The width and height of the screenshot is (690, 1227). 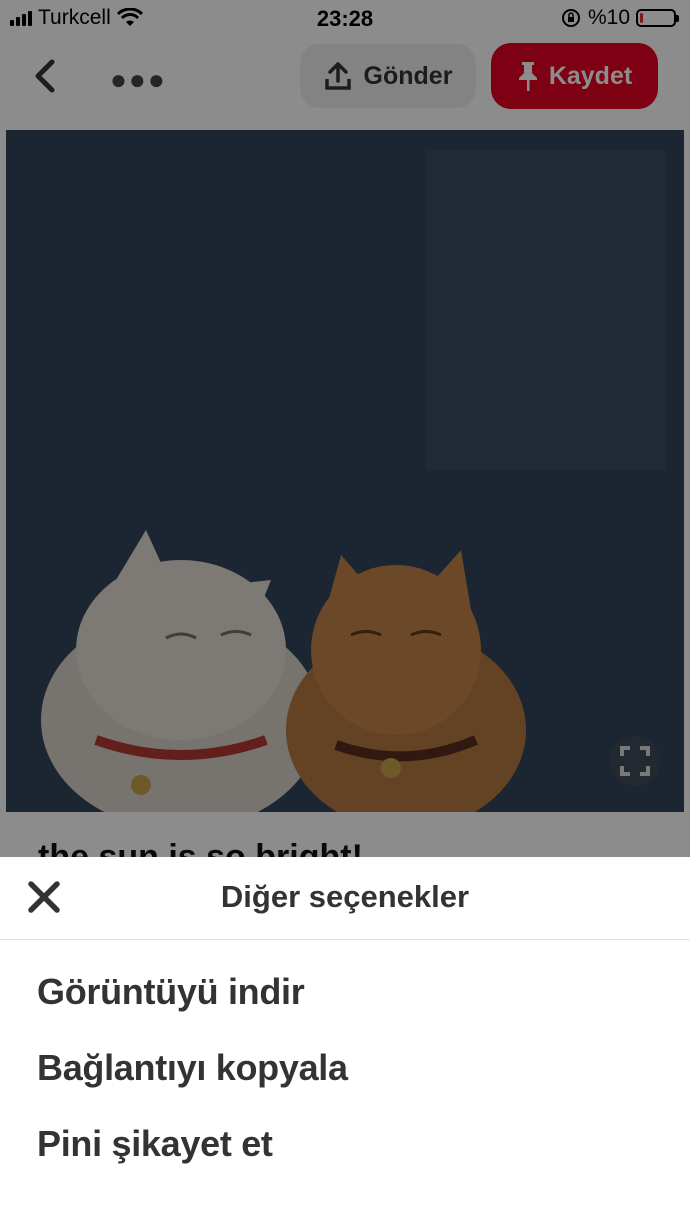 I want to click on report-pin-option: Pini şikayet et, so click(x=155, y=1144).